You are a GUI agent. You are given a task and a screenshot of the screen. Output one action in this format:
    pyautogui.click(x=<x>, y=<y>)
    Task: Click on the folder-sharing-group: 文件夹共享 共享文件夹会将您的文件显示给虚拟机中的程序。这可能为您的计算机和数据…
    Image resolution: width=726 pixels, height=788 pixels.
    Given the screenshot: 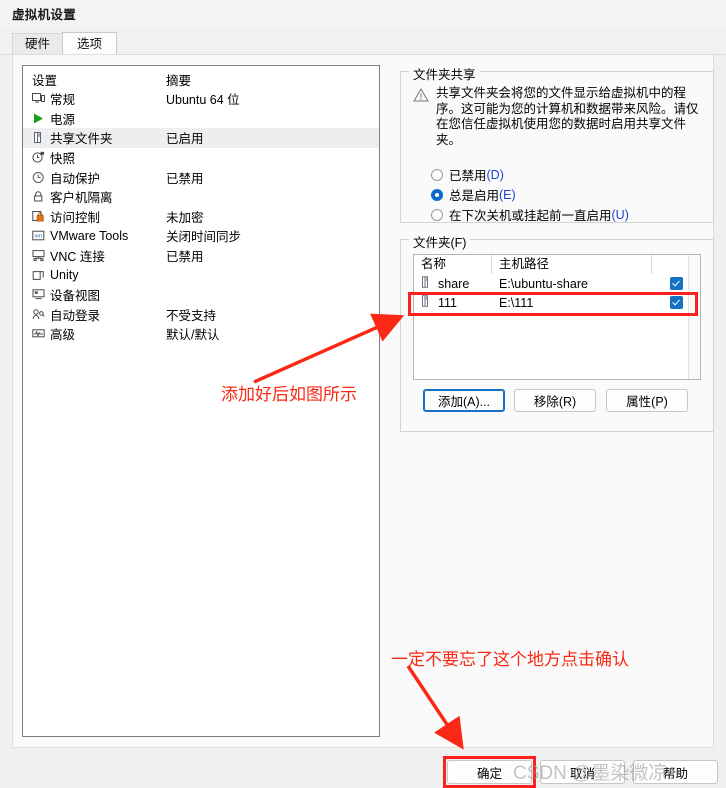 What is the action you would take?
    pyautogui.click(x=557, y=144)
    